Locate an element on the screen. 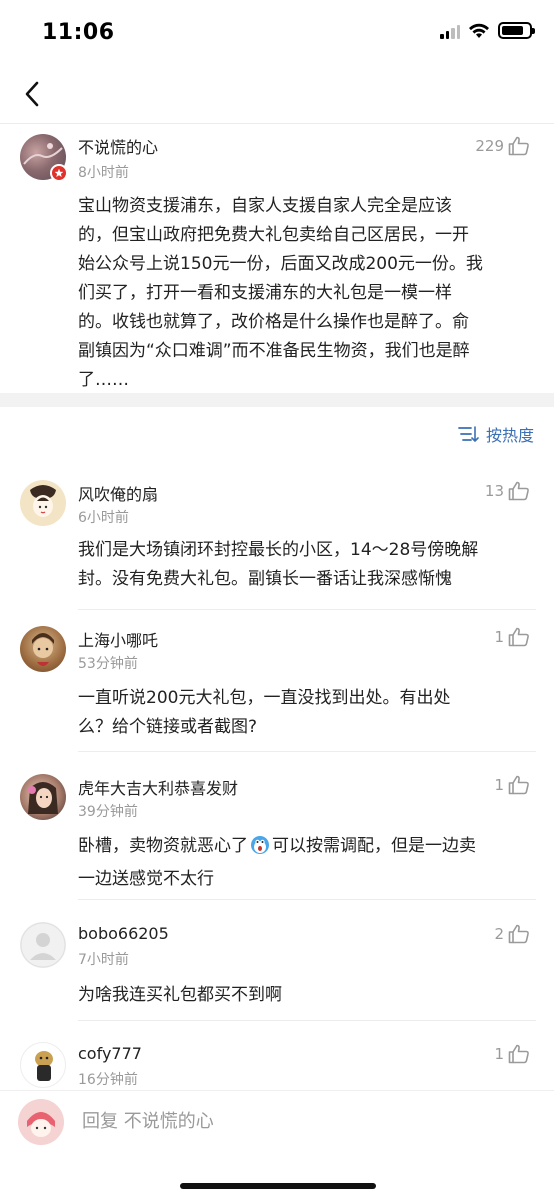  like-button: 13 is located at coordinates (507, 491).